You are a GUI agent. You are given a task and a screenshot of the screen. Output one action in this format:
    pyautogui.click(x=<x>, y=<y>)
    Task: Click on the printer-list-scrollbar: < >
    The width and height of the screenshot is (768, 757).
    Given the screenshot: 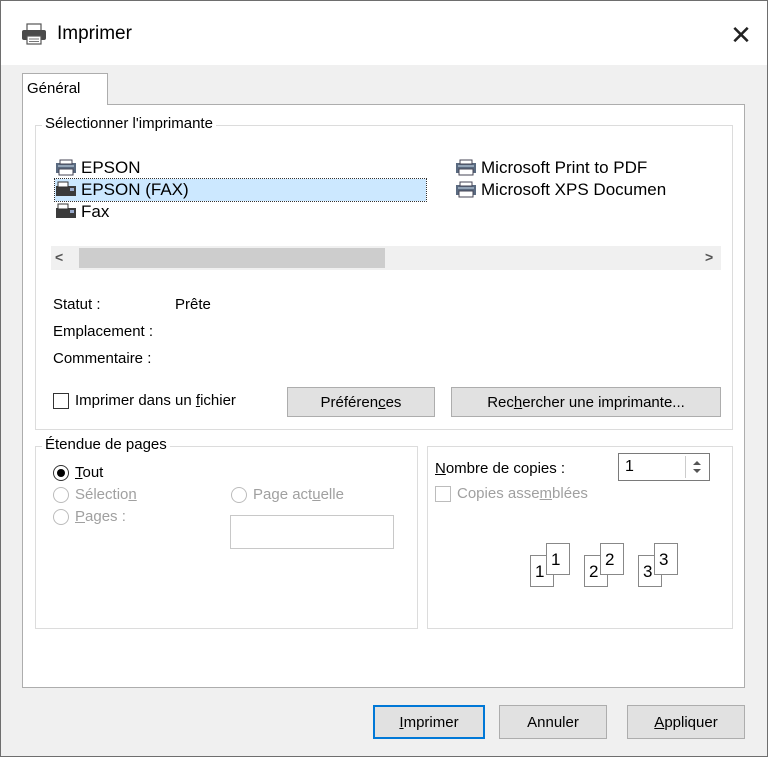 What is the action you would take?
    pyautogui.click(x=386, y=258)
    